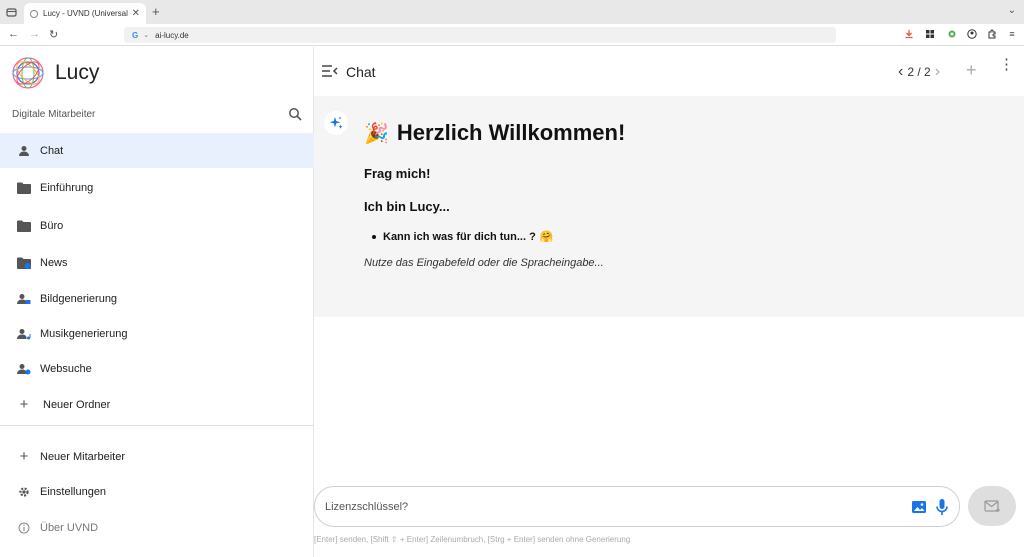  I want to click on back-icon: ←, so click(13, 34).